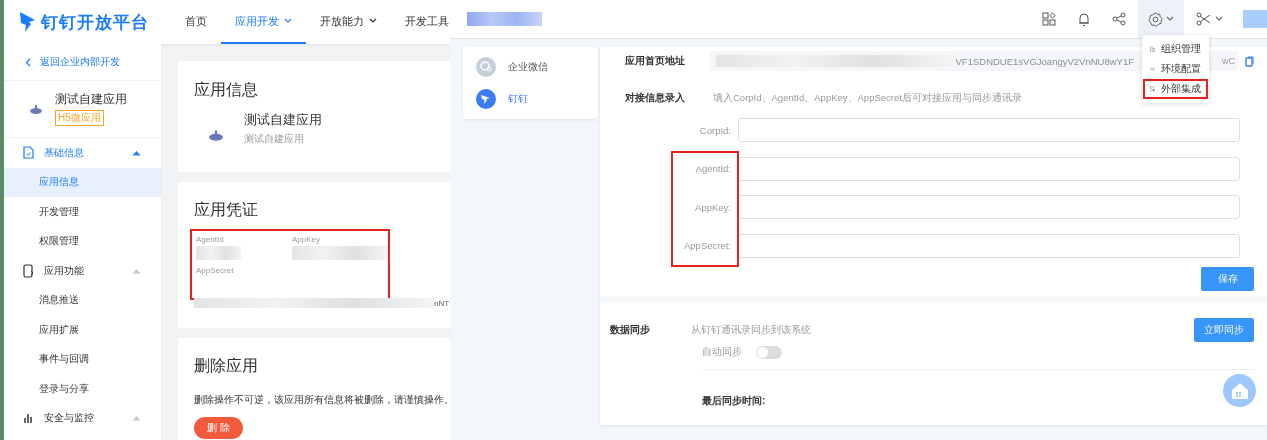 The width and height of the screenshot is (1267, 440). What do you see at coordinates (1204, 19) in the screenshot?
I see `scissors-icon` at bounding box center [1204, 19].